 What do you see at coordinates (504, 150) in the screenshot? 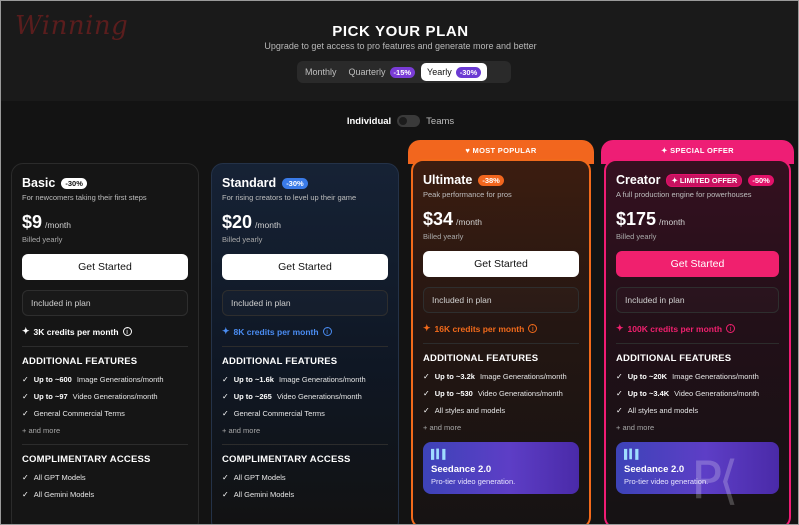
I see `most-popular-label: MOST POPULAR` at bounding box center [504, 150].